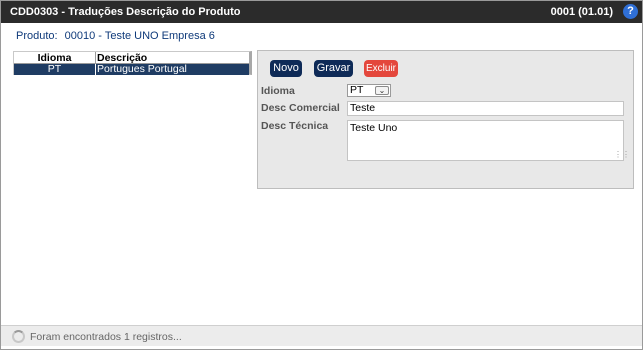 The width and height of the screenshot is (643, 350). Describe the element at coordinates (381, 68) in the screenshot. I see `excluir-button: Excluir` at that location.